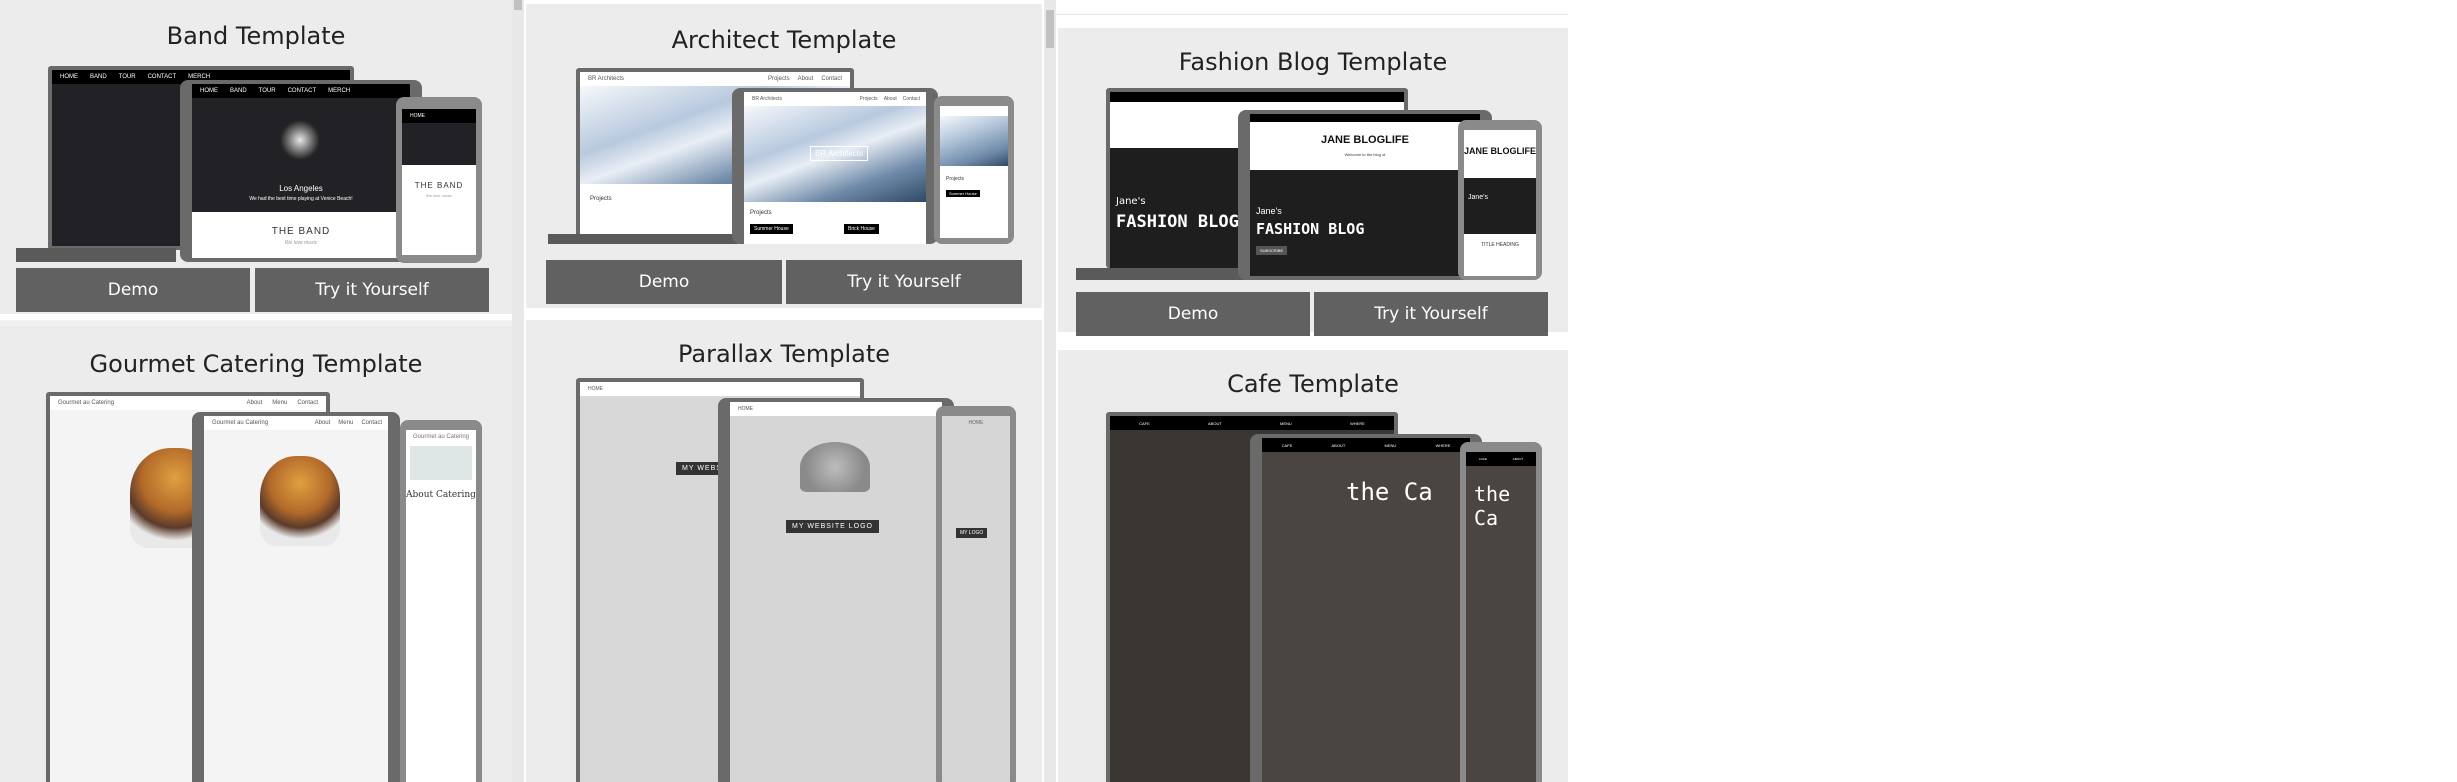  I want to click on burger-image, so click(300, 501).